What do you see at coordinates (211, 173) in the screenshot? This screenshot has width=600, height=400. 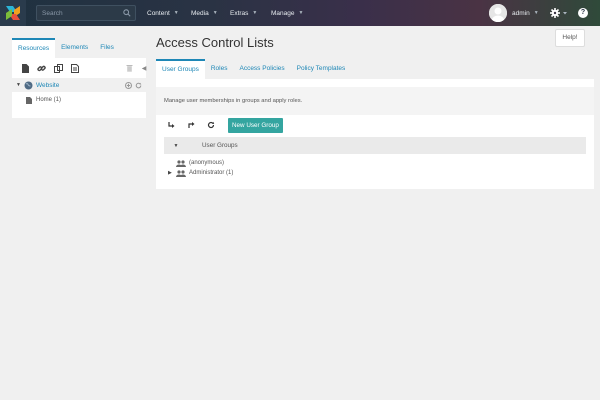 I see `group-label: Administrator (1)` at bounding box center [211, 173].